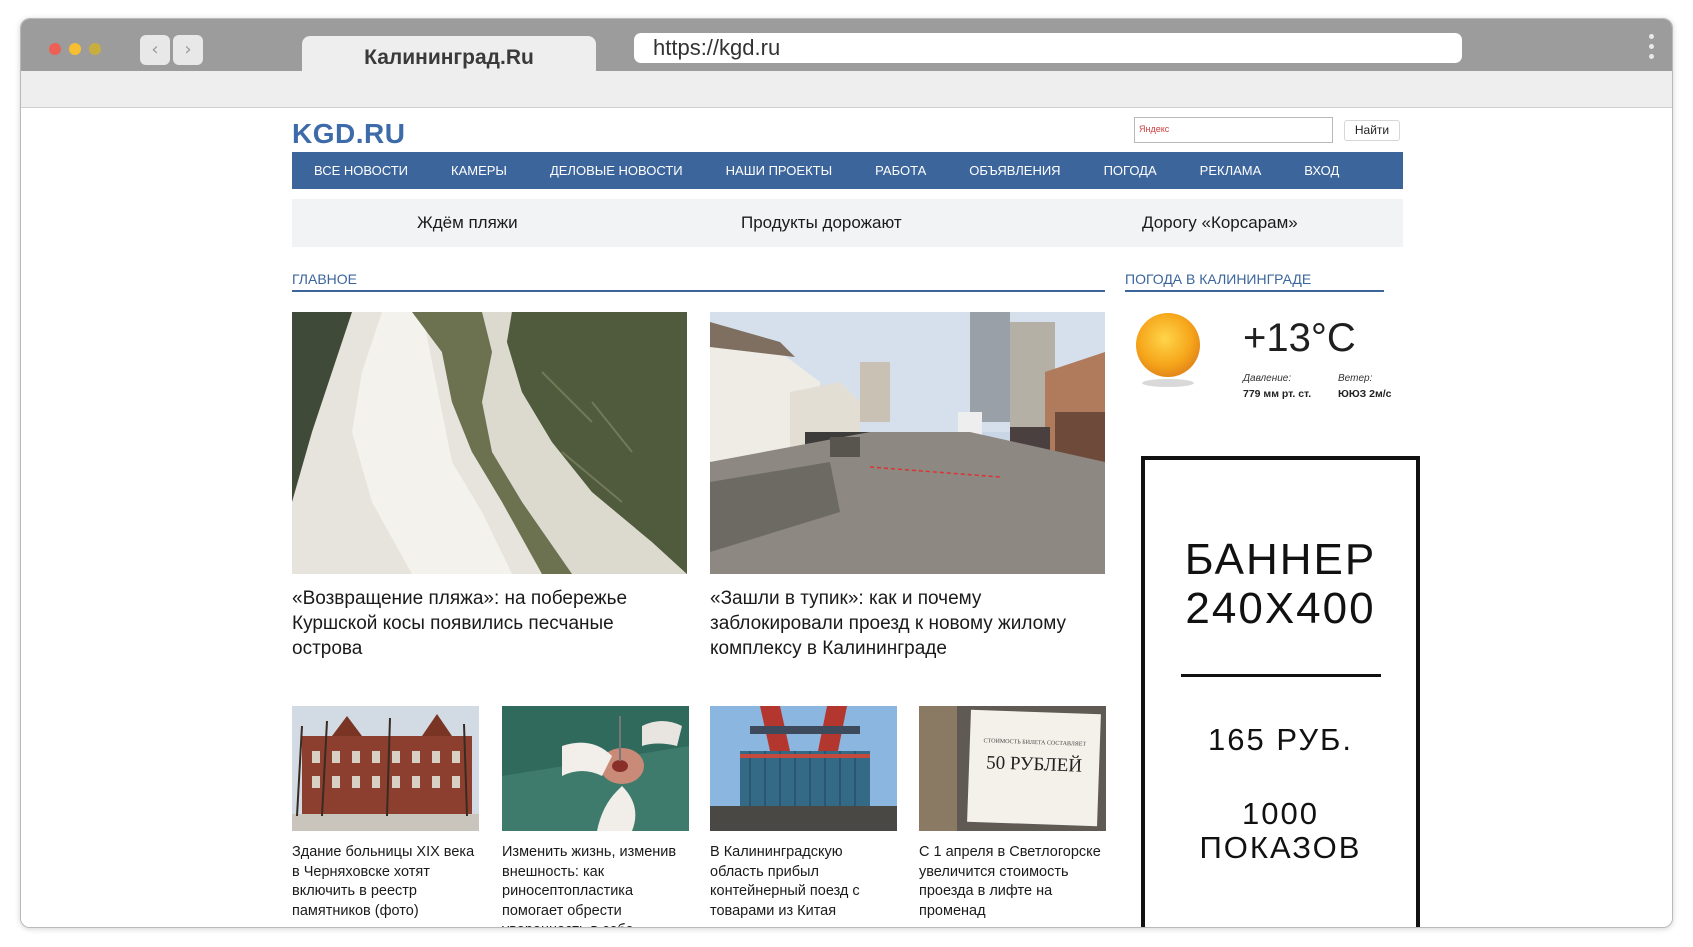 The width and height of the screenshot is (1693, 947). I want to click on hot-topic-link: Продукты дорожают, so click(821, 223).